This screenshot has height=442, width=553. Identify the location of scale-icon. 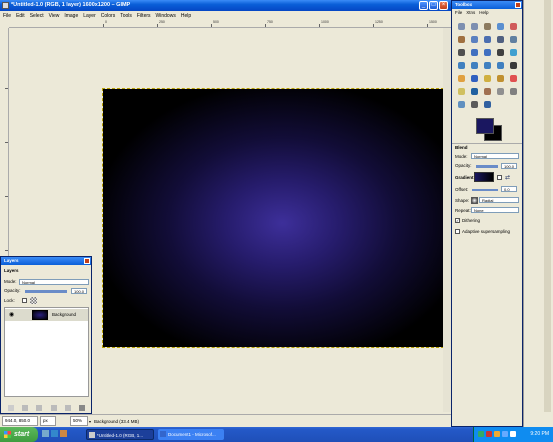
(461, 65).